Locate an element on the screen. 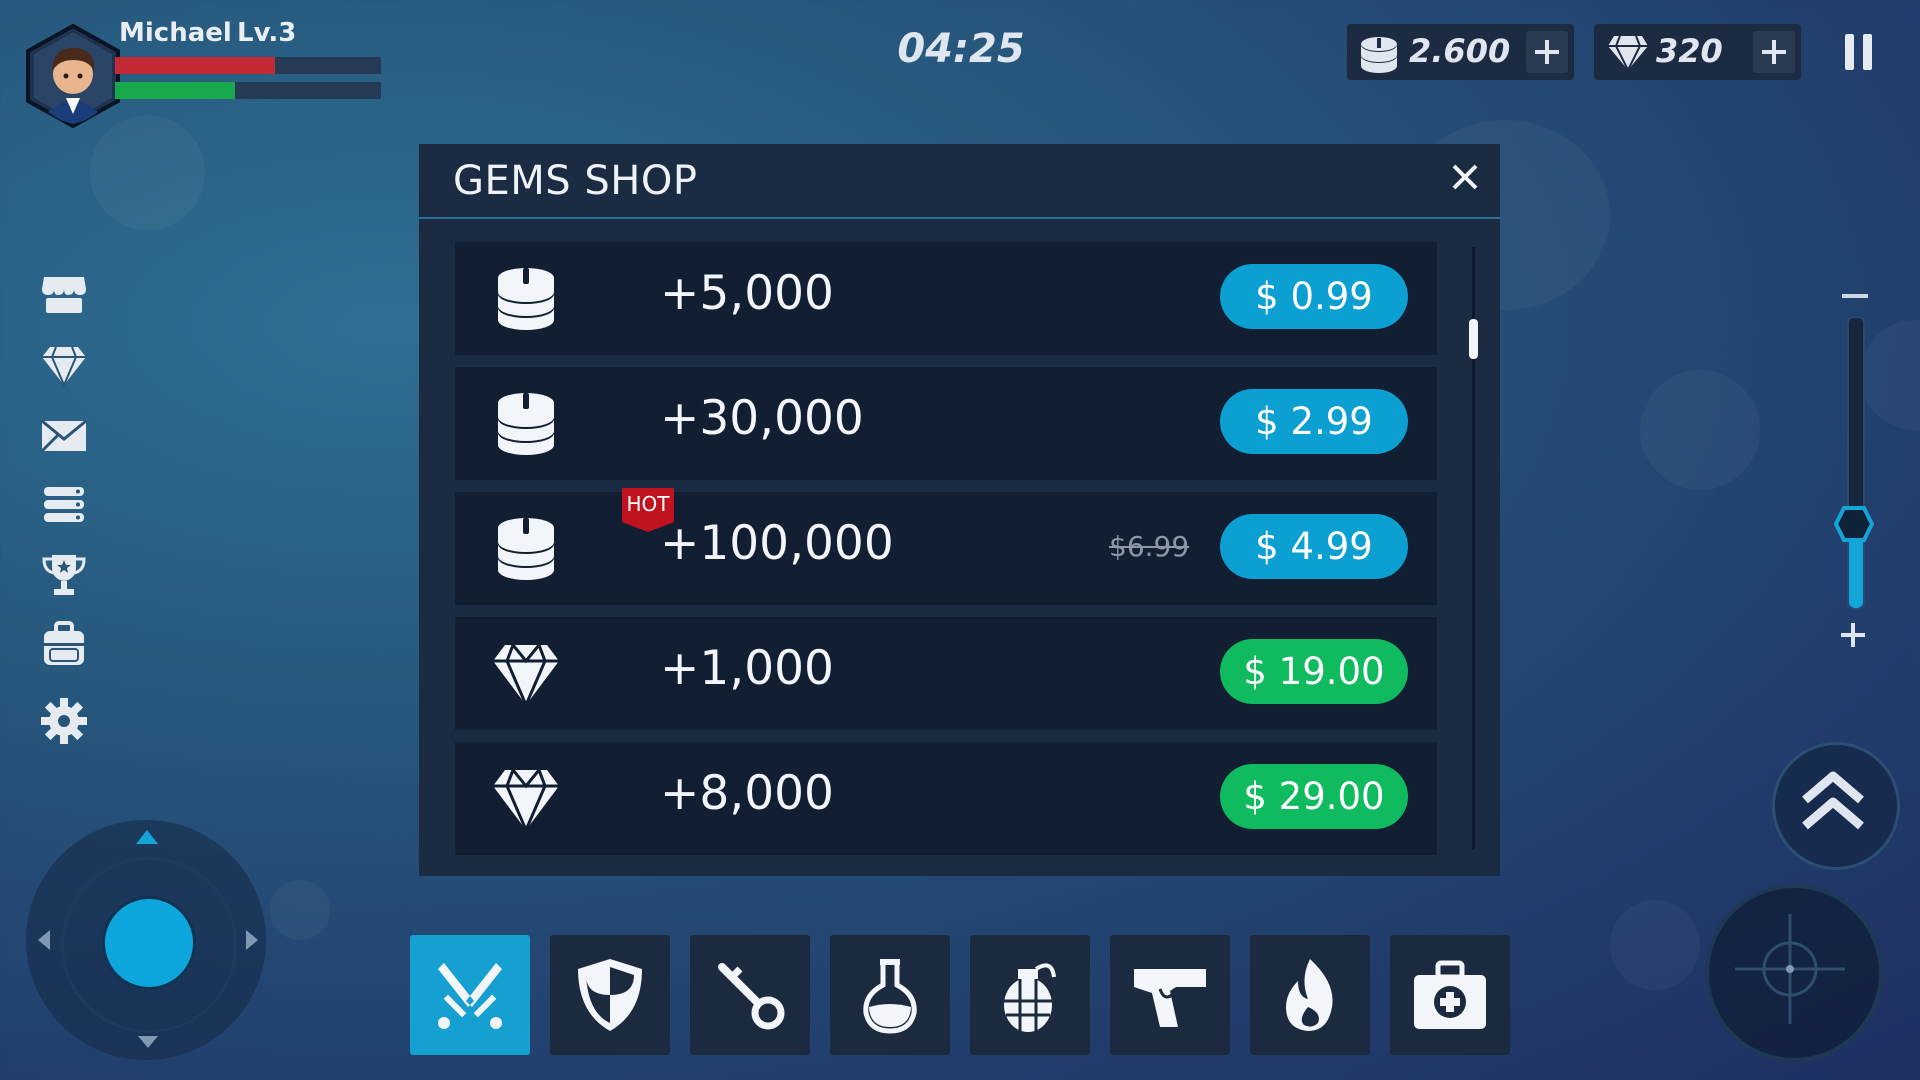 This screenshot has height=1080, width=1920. gem-counter: 320 is located at coordinates (1697, 52).